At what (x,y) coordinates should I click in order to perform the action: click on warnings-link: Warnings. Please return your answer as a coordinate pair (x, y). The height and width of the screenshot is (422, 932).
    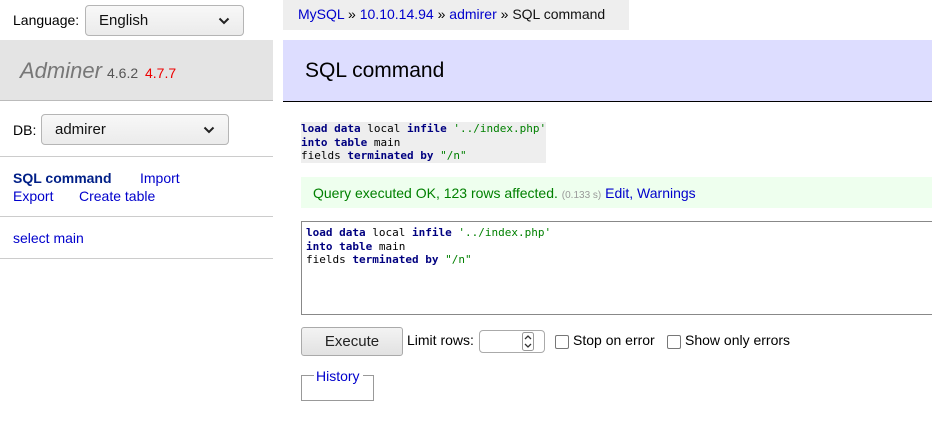
    Looking at the image, I should click on (666, 193).